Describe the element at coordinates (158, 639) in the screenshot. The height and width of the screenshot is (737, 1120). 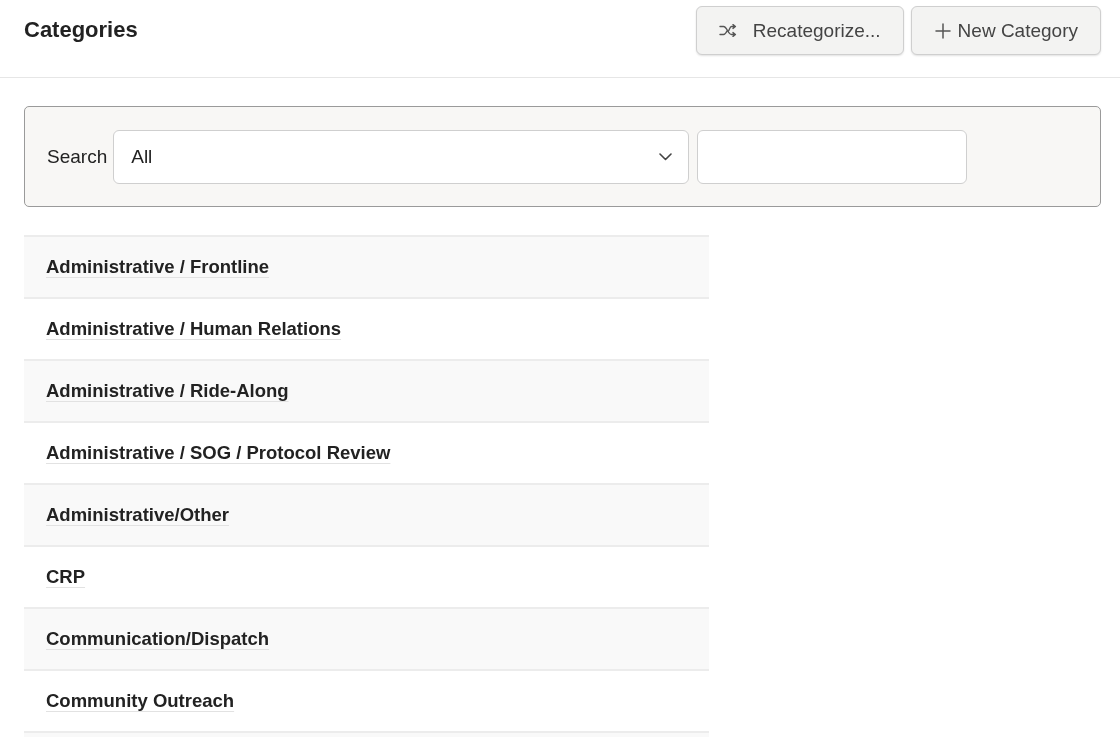
I see `category-link: Communication/Dispatch` at that location.